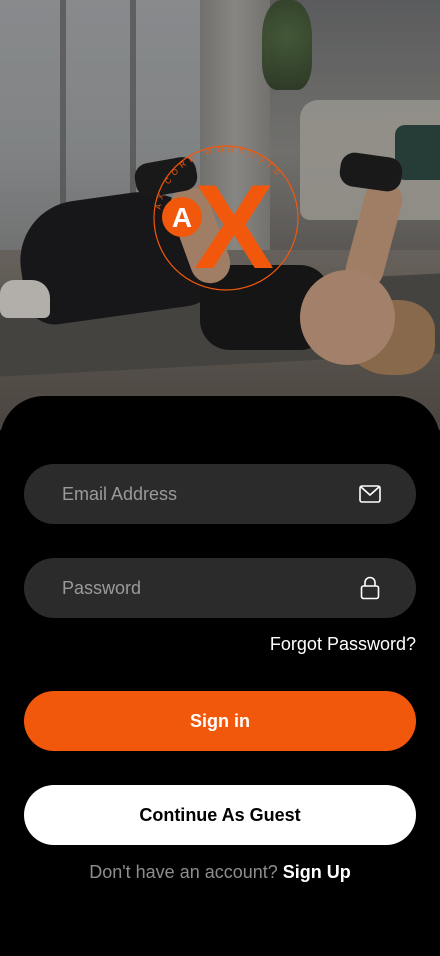 This screenshot has width=440, height=956. I want to click on logo-letter-x: X, so click(234, 227).